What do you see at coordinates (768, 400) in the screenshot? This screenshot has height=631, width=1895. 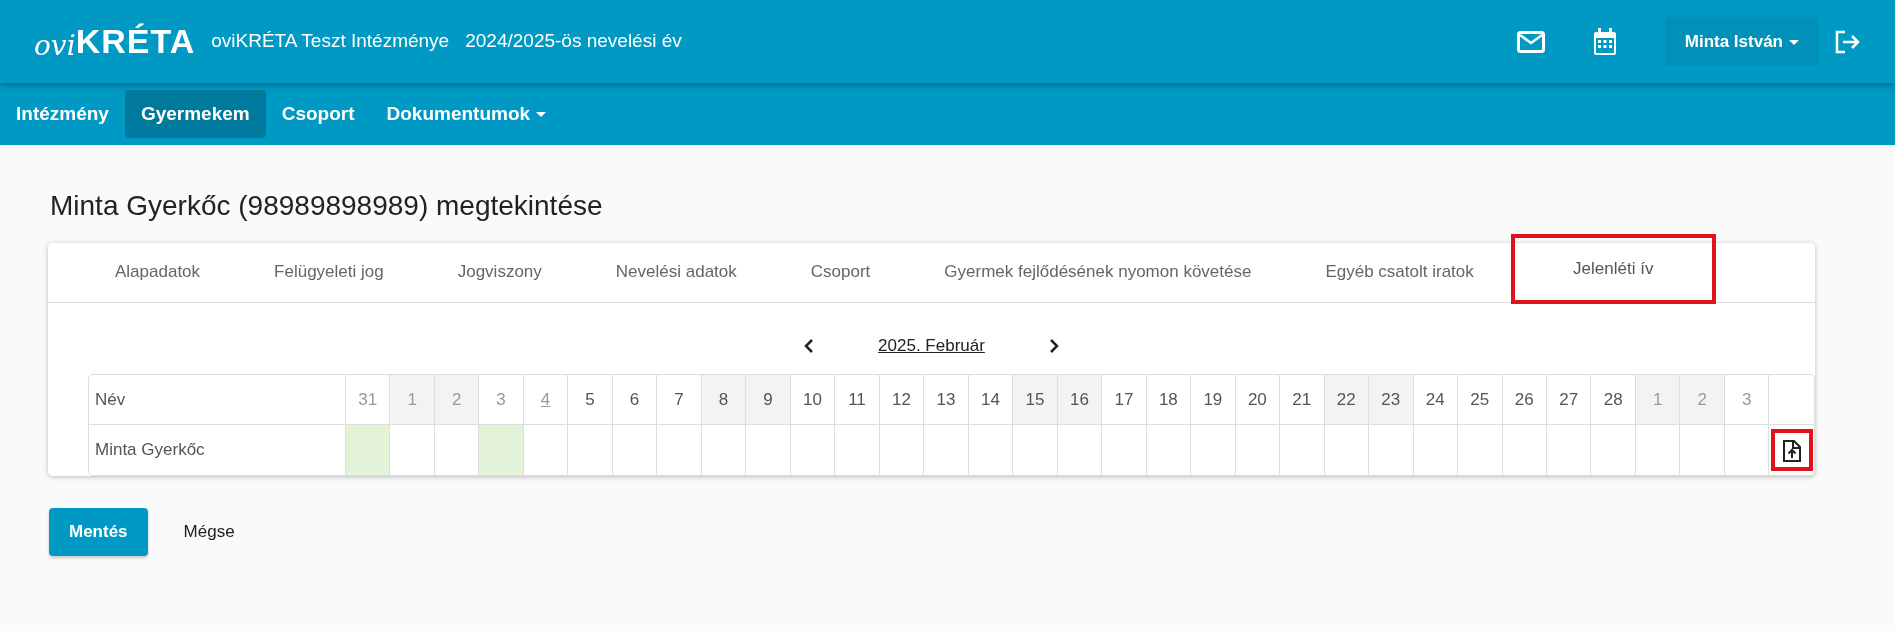 I see `day-header-cell: 9` at bounding box center [768, 400].